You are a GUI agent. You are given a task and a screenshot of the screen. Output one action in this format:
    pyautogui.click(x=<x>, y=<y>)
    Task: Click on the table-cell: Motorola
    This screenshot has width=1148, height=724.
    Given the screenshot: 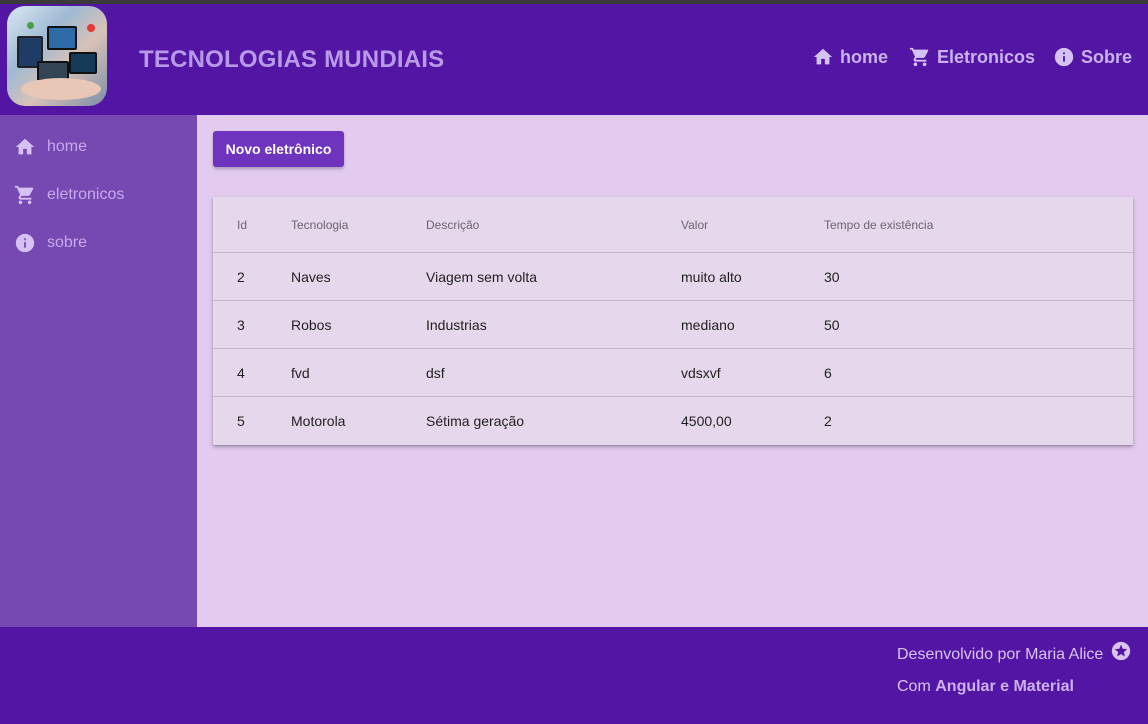 What is the action you would take?
    pyautogui.click(x=318, y=421)
    